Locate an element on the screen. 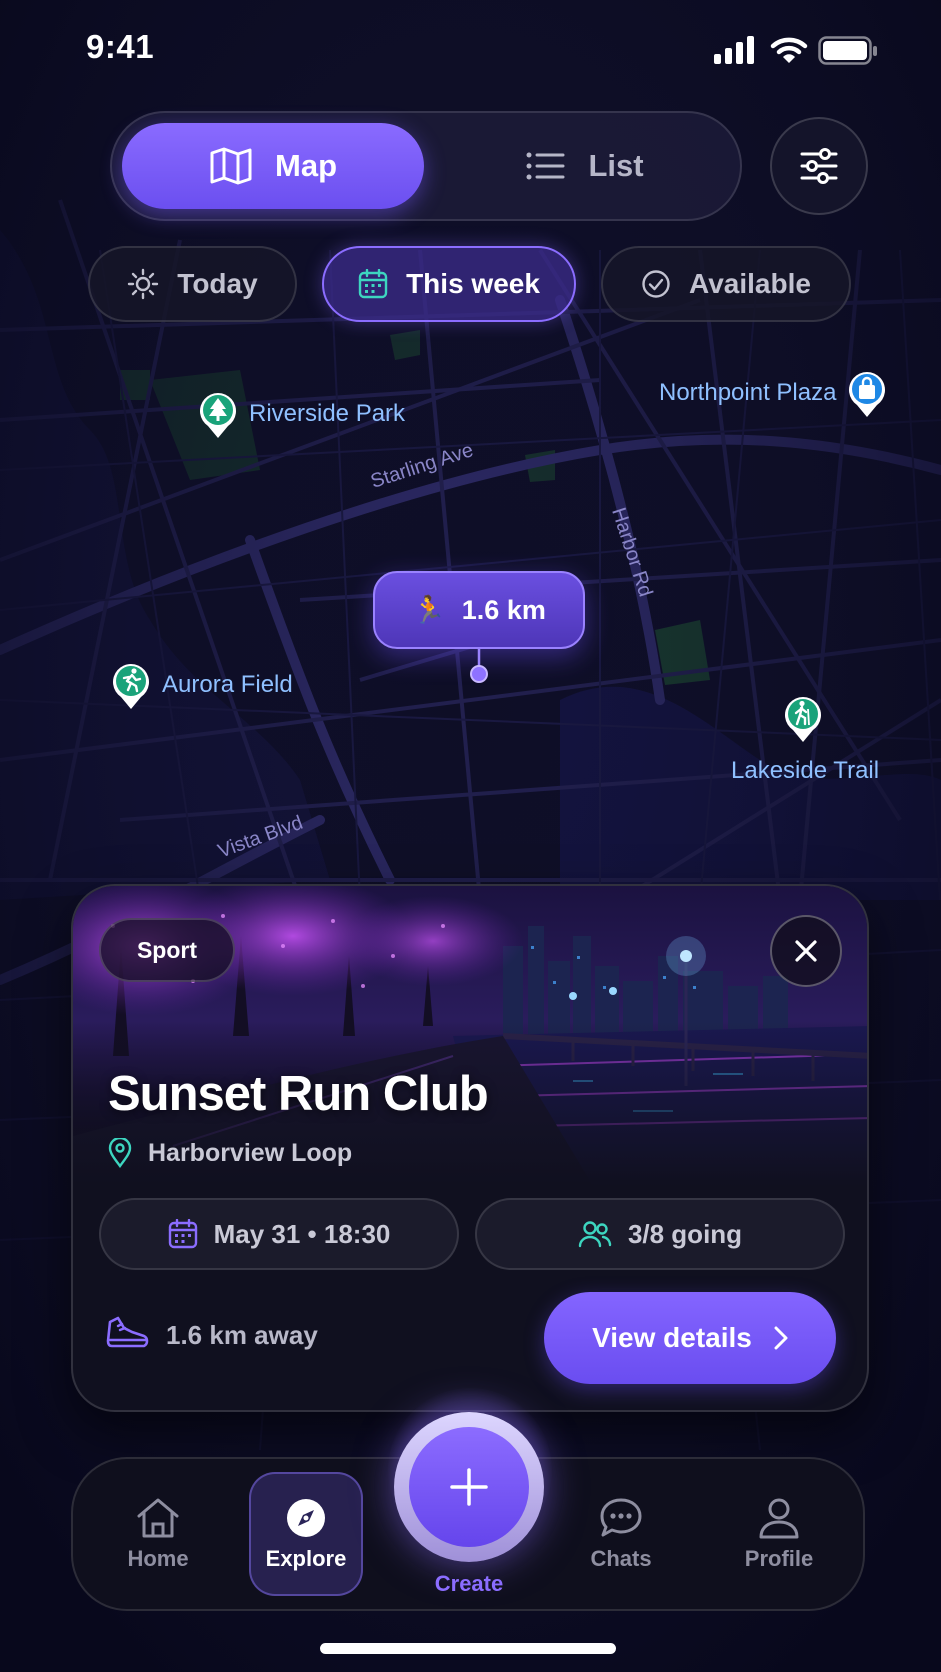  location-pin-icon is located at coordinates (120, 1153).